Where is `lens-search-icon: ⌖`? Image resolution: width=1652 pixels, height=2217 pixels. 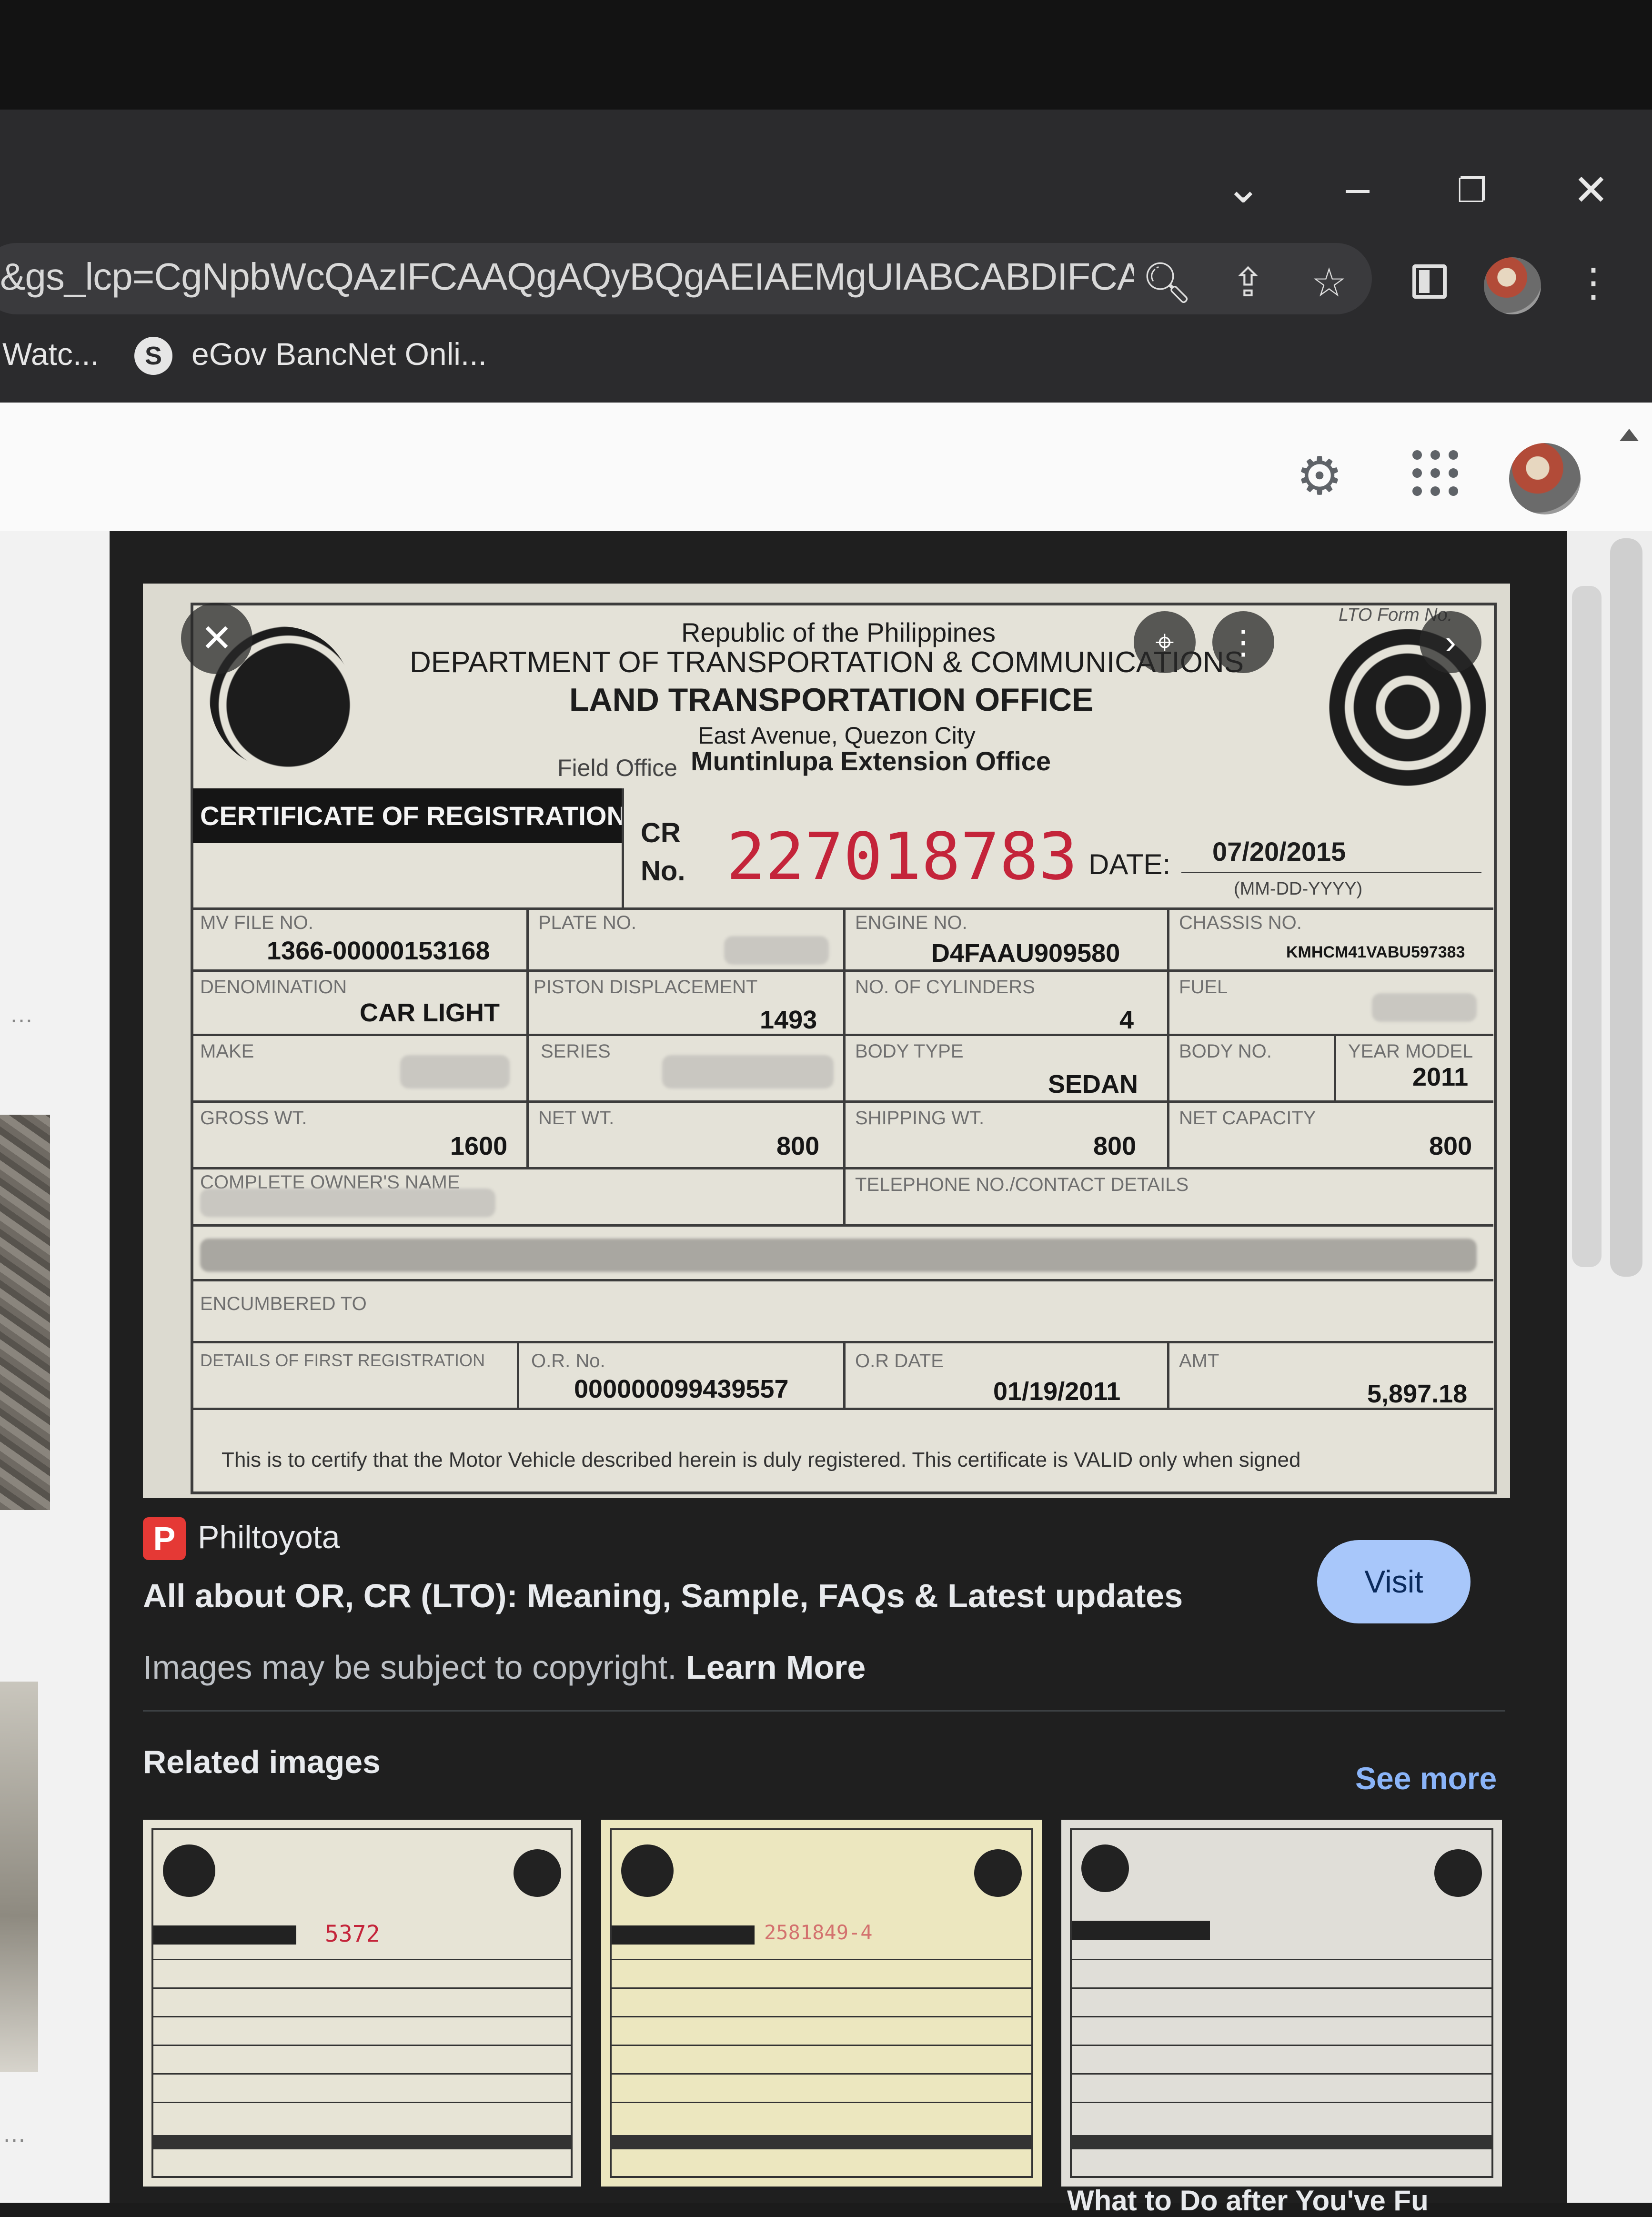
lens-search-icon: ⌖ is located at coordinates (1165, 642).